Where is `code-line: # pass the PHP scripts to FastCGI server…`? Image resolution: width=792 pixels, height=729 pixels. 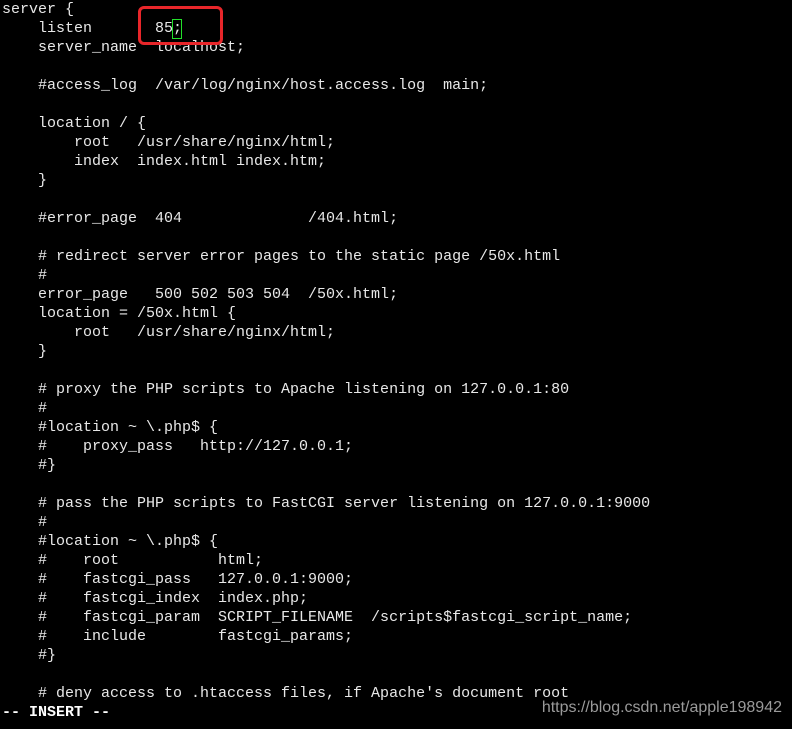 code-line: # pass the PHP scripts to FastCGI server… is located at coordinates (326, 503).